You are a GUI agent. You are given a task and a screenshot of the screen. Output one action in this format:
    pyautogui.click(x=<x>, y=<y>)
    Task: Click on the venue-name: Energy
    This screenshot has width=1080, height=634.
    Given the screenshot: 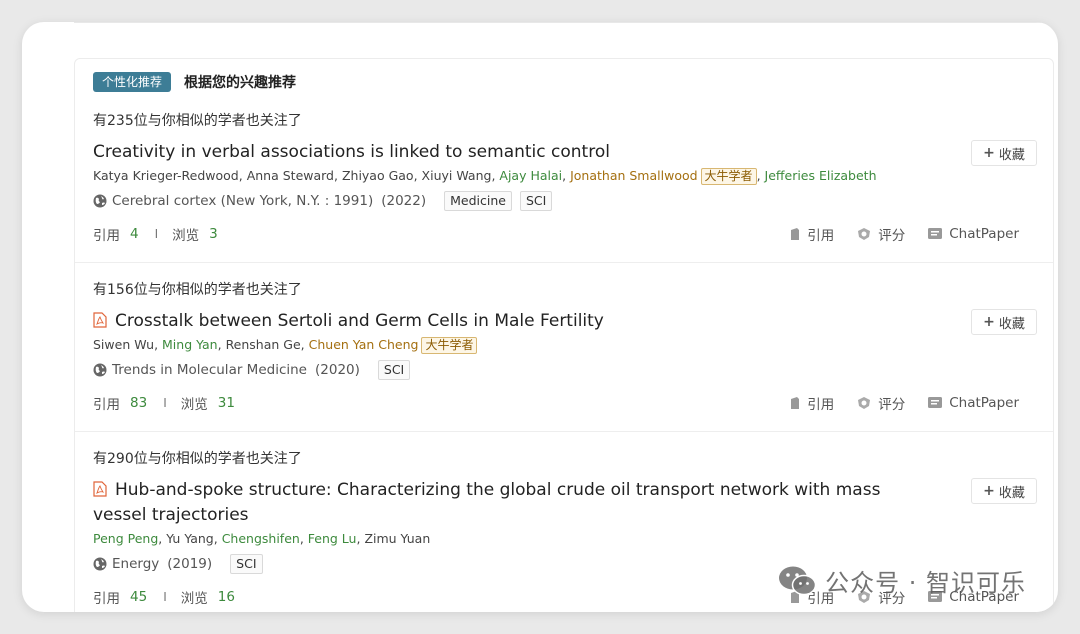 What is the action you would take?
    pyautogui.click(x=135, y=564)
    